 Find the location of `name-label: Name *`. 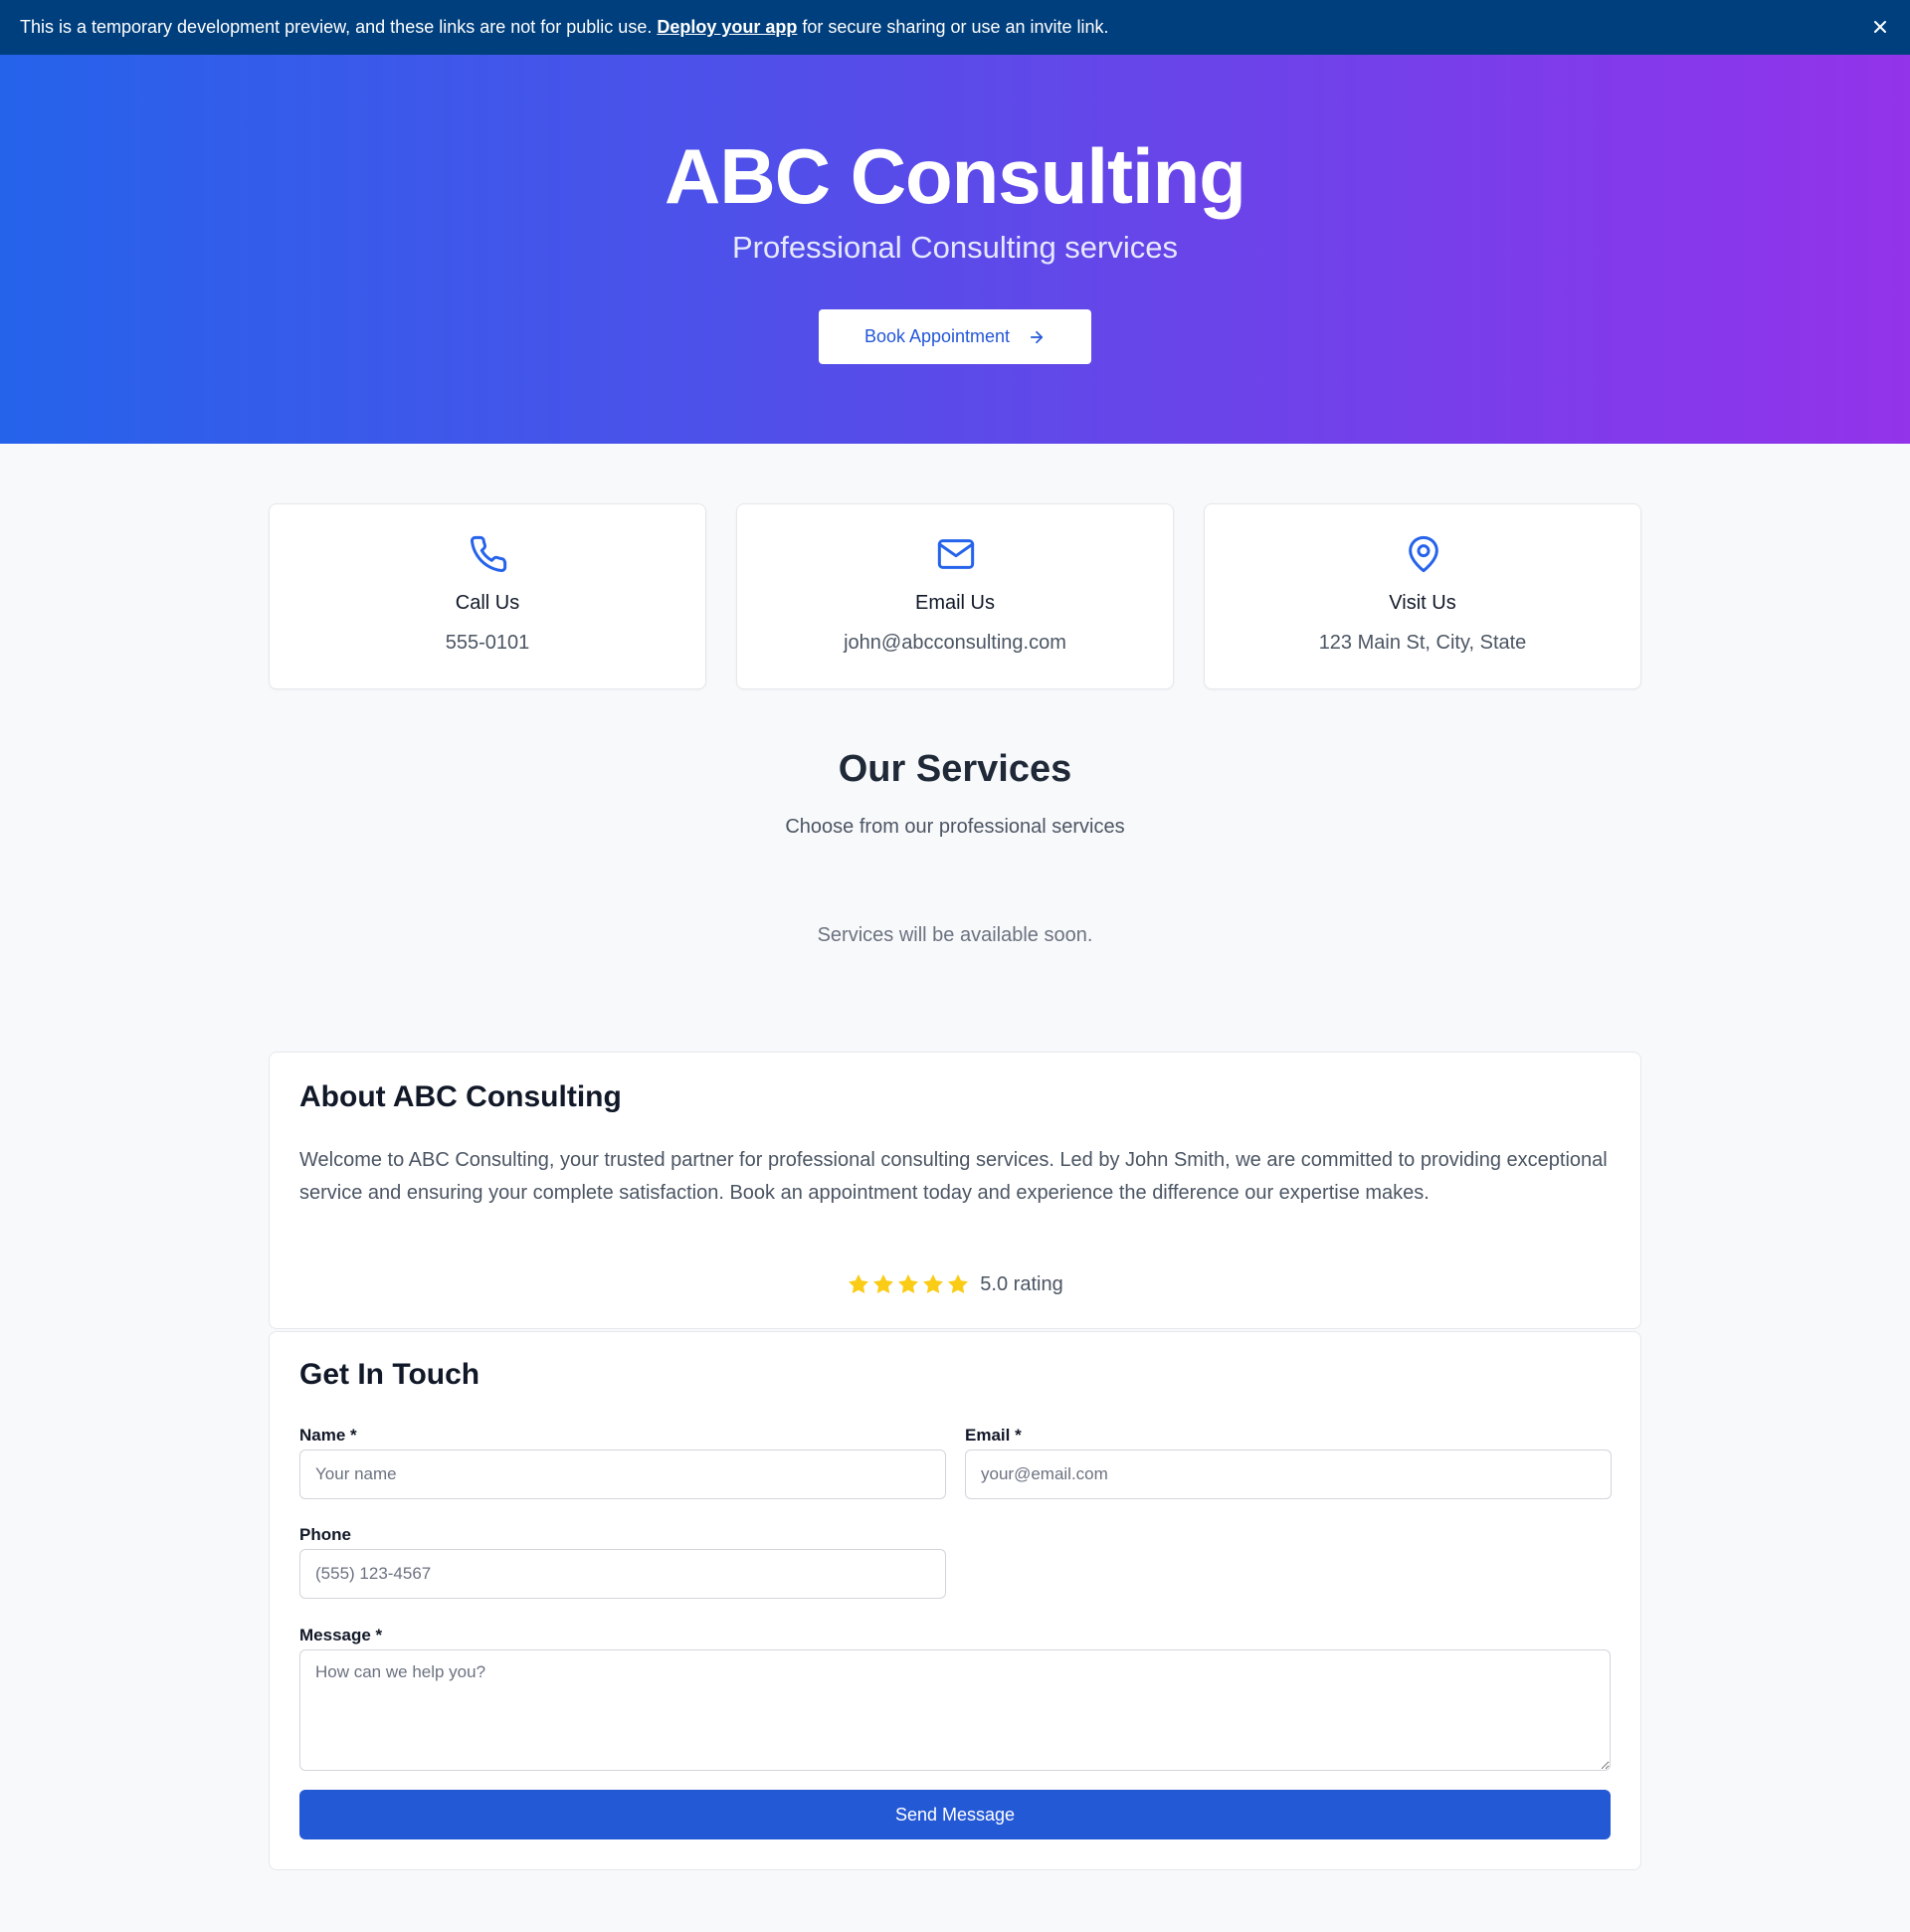

name-label: Name * is located at coordinates (328, 1435).